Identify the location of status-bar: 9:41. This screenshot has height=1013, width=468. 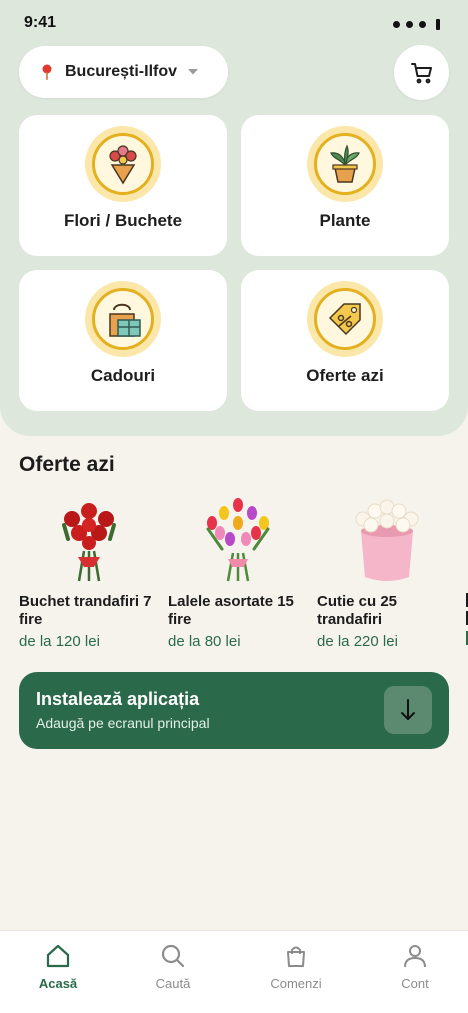
(234, 24).